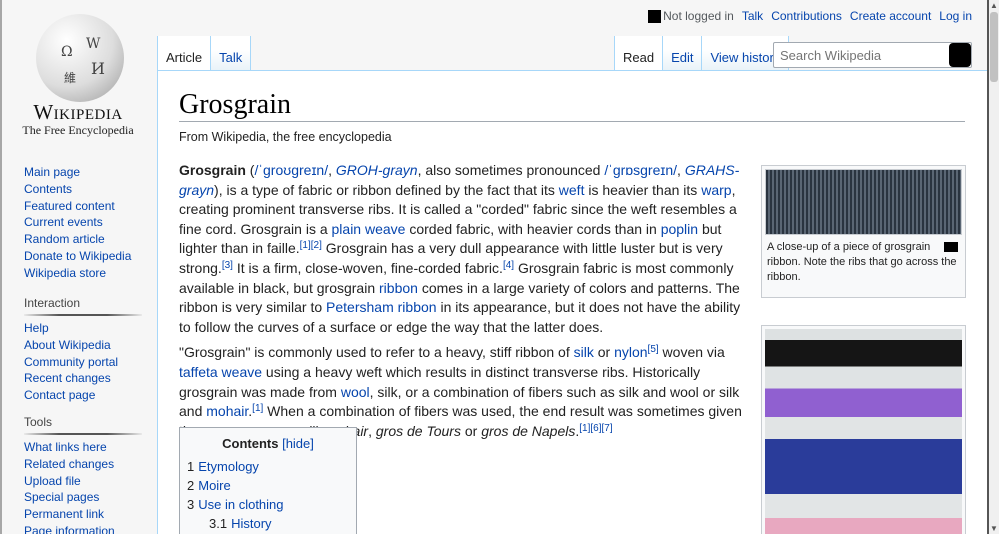  What do you see at coordinates (716, 190) in the screenshot?
I see `article-link: warp` at bounding box center [716, 190].